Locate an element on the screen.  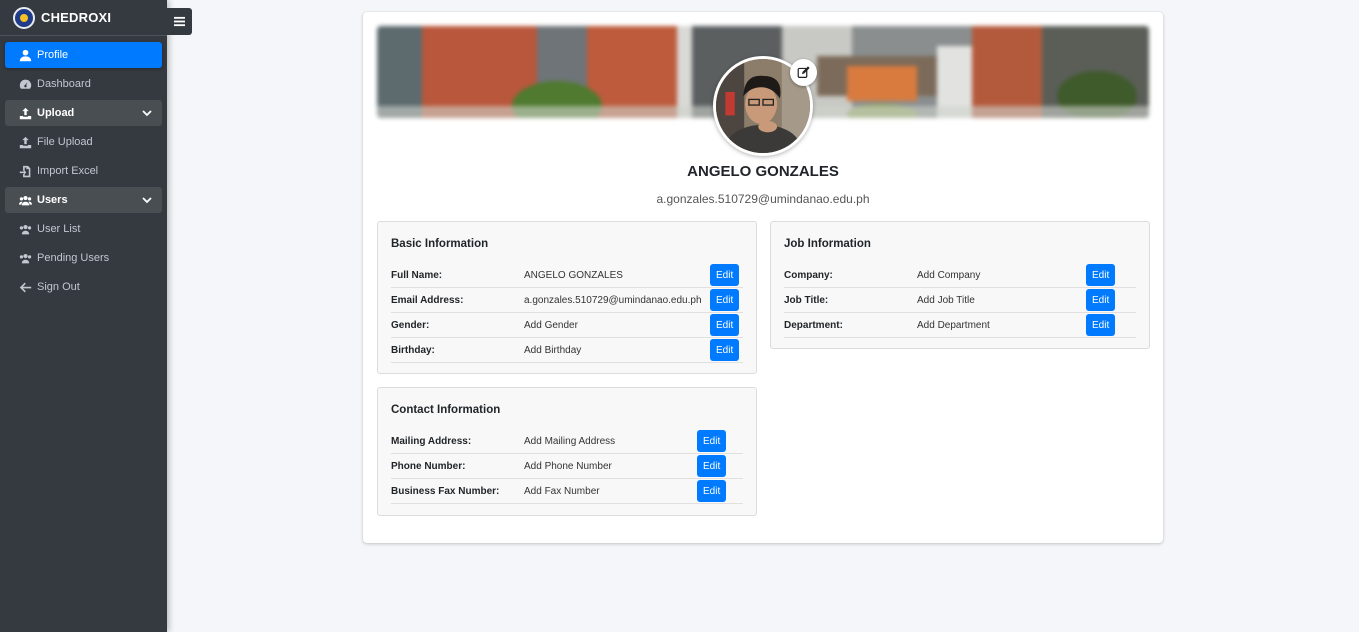
sidebar-item-user-list: User List is located at coordinates (83, 229).